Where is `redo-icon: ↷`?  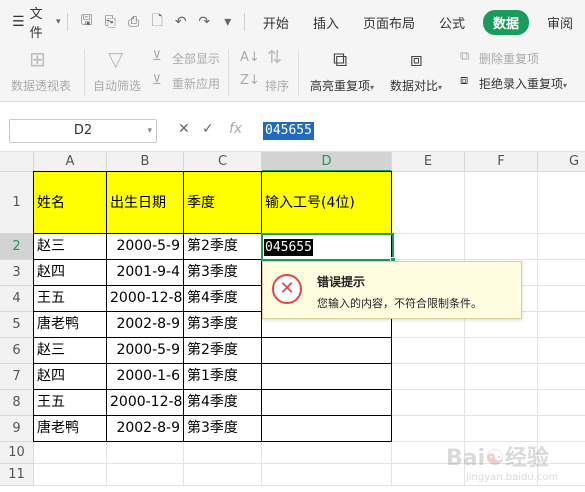
redo-icon: ↷ is located at coordinates (204, 22).